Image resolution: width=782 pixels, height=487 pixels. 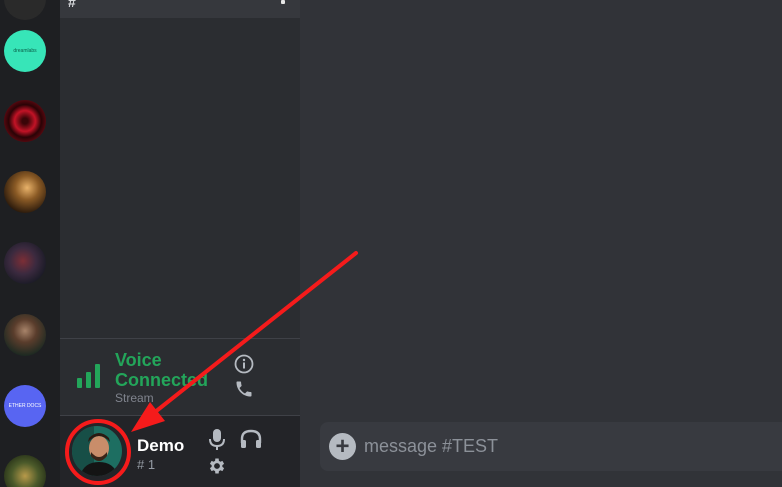 I want to click on server-icon-partial-top, so click(x=25, y=10).